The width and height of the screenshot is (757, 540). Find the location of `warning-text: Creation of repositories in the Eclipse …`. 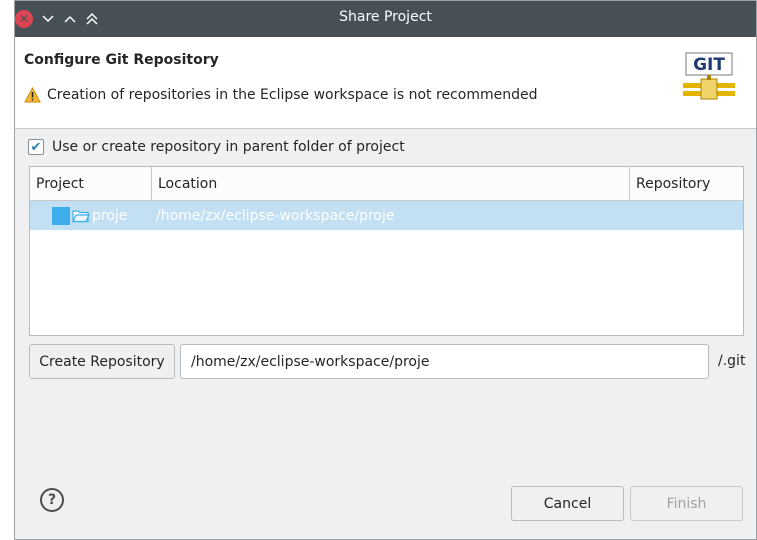

warning-text: Creation of repositories in the Eclipse … is located at coordinates (292, 95).